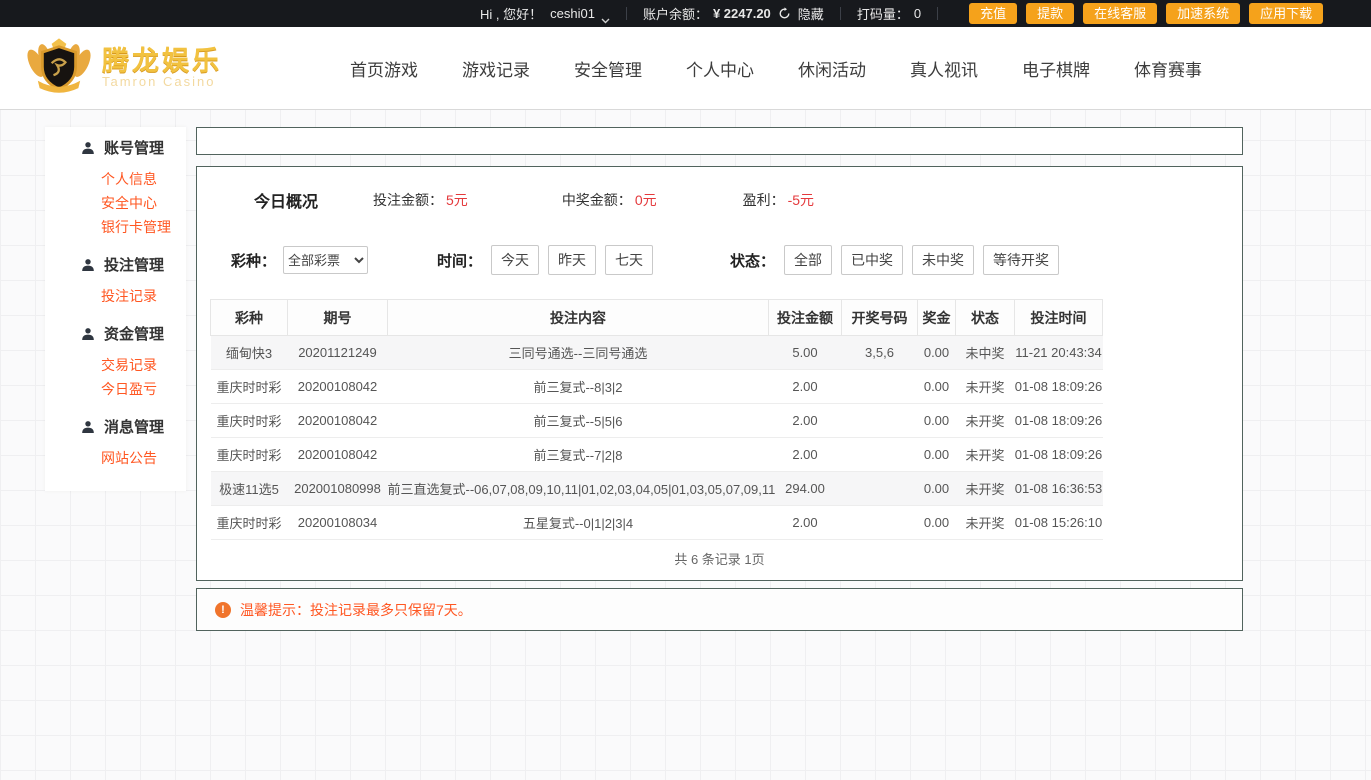 The height and width of the screenshot is (780, 1371). What do you see at coordinates (134, 334) in the screenshot?
I see `sidebar-title-label: 资金管理` at bounding box center [134, 334].